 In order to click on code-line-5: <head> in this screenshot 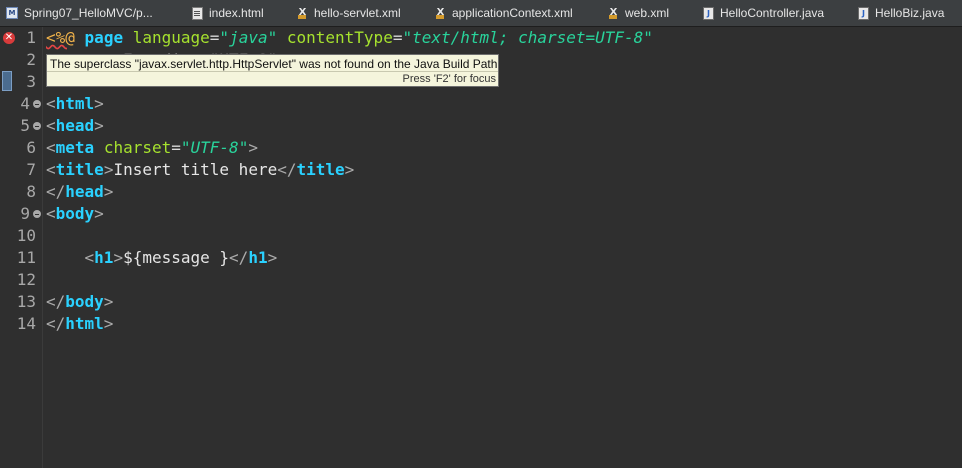, I will do `click(75, 125)`.